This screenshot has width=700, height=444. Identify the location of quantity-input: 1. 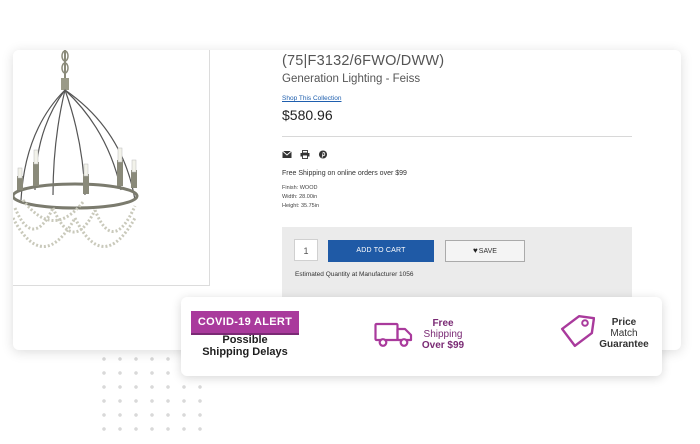
(306, 250).